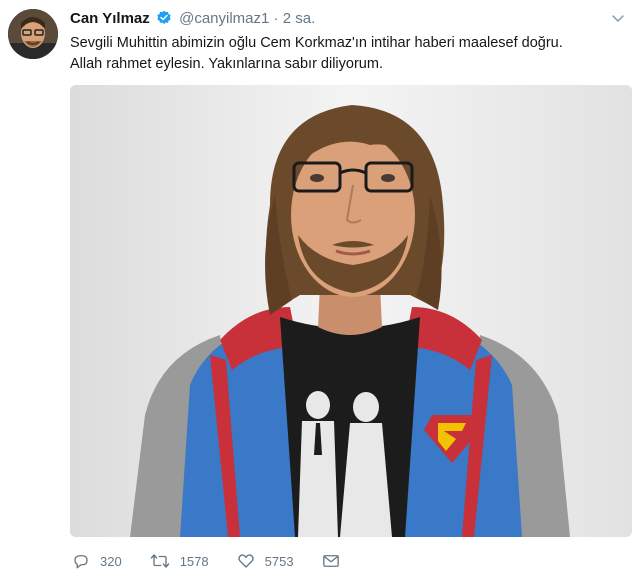  Describe the element at coordinates (224, 18) in the screenshot. I see `author-handle: @canyilmaz1` at that location.